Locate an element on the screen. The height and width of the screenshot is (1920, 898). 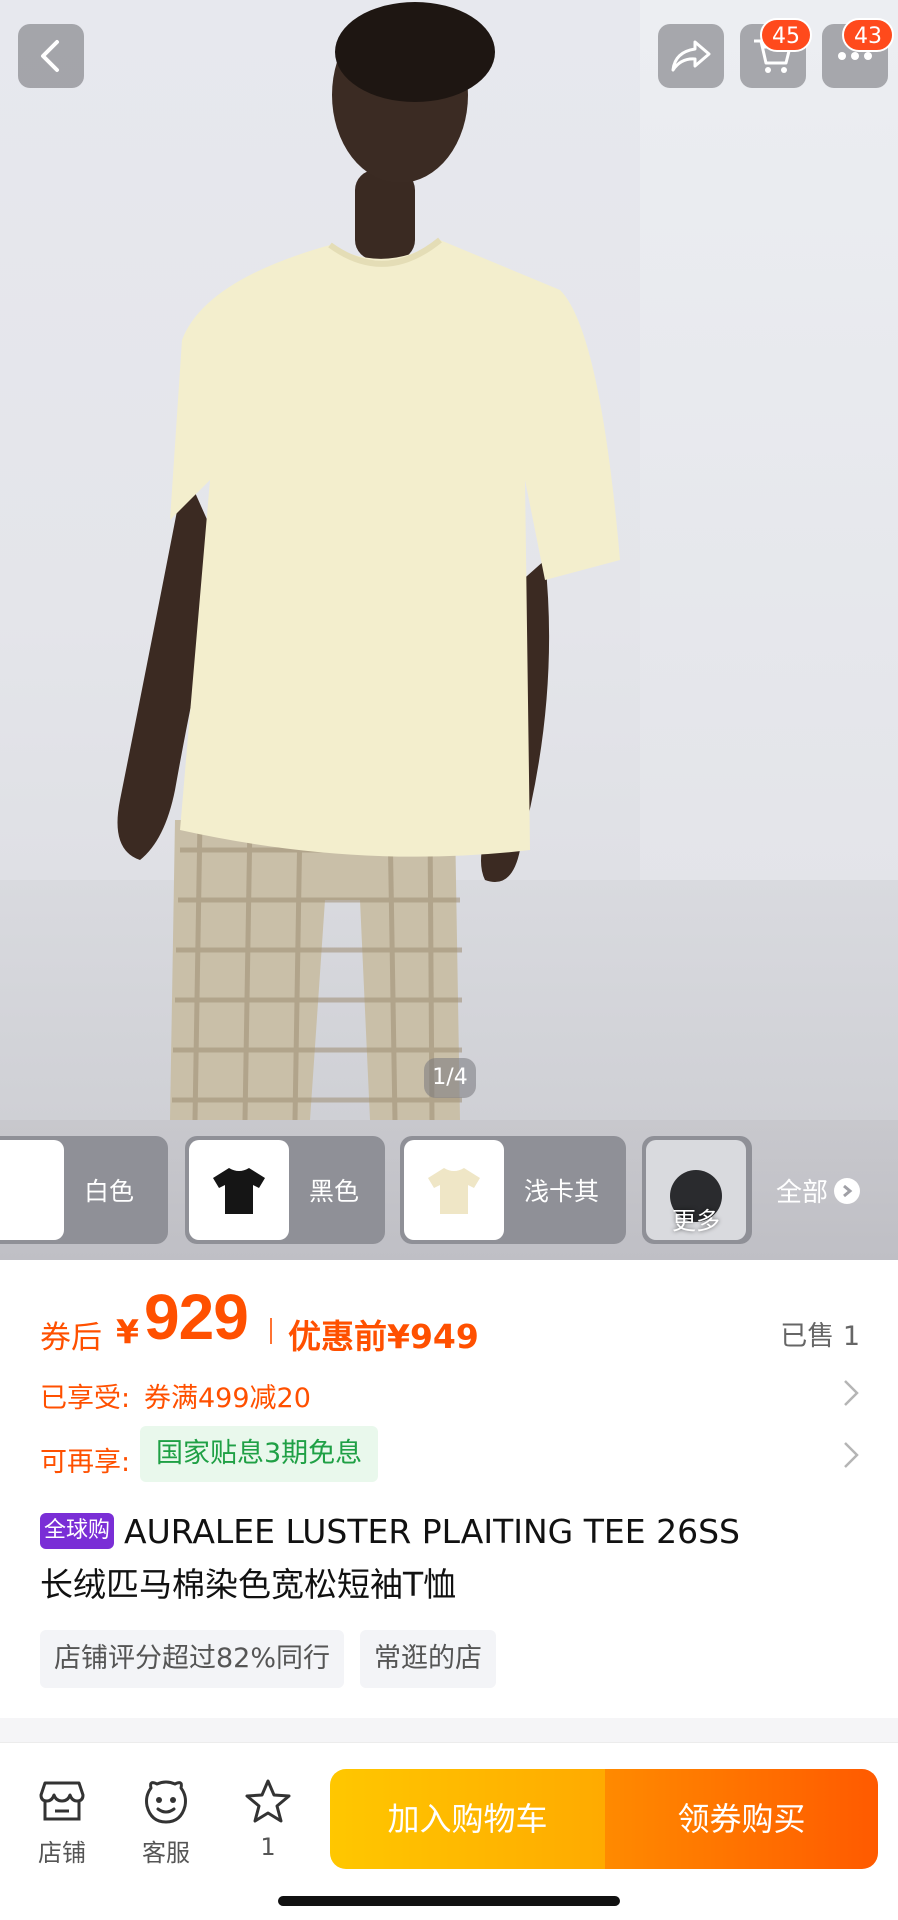
shop-rating-tag: 店铺评分超过82%同行 is located at coordinates (192, 1659).